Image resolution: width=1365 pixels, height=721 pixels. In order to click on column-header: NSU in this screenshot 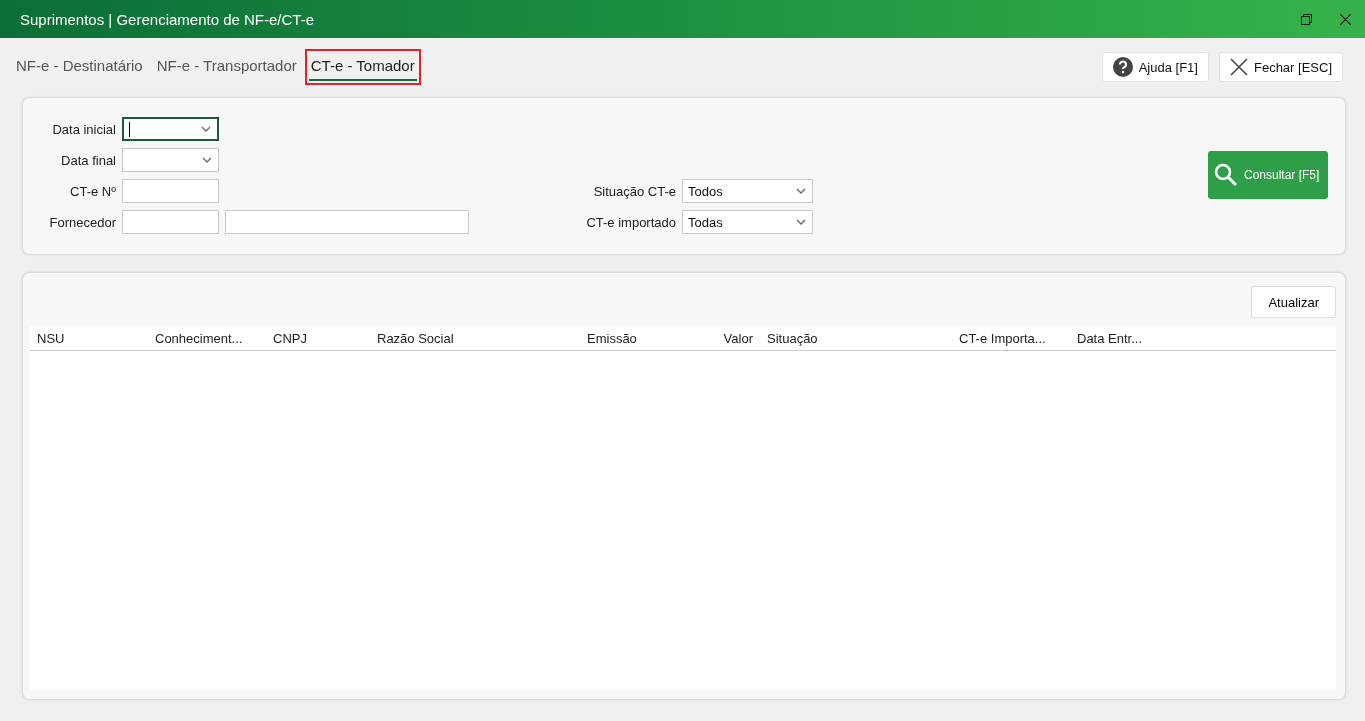, I will do `click(89, 338)`.